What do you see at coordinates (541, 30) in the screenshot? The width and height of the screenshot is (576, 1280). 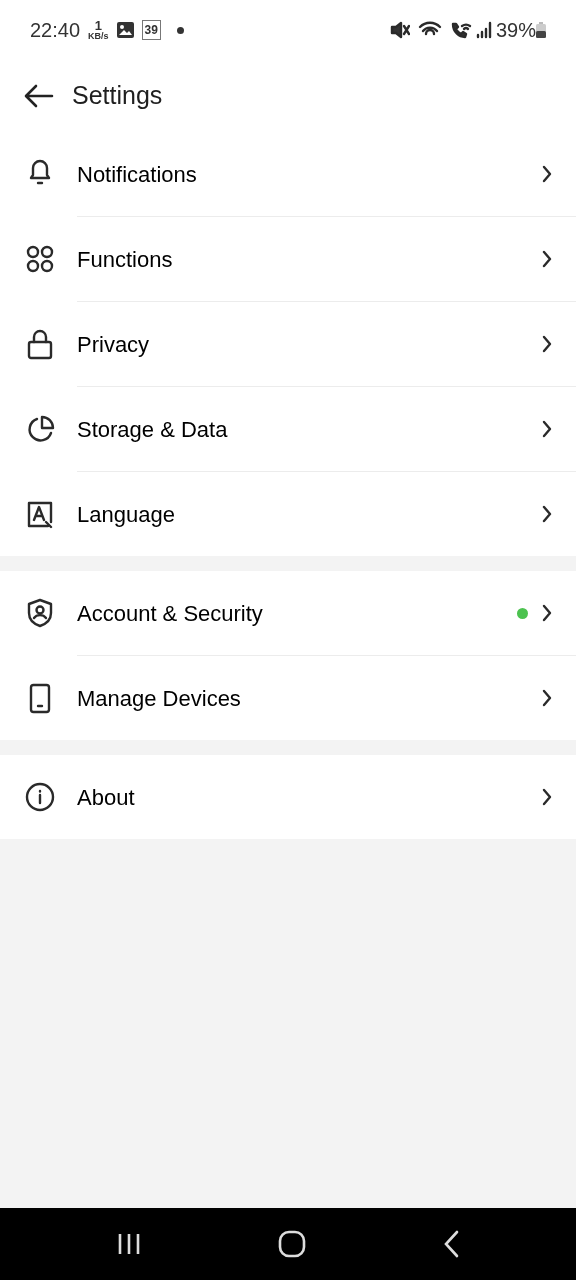 I see `battery-icon` at bounding box center [541, 30].